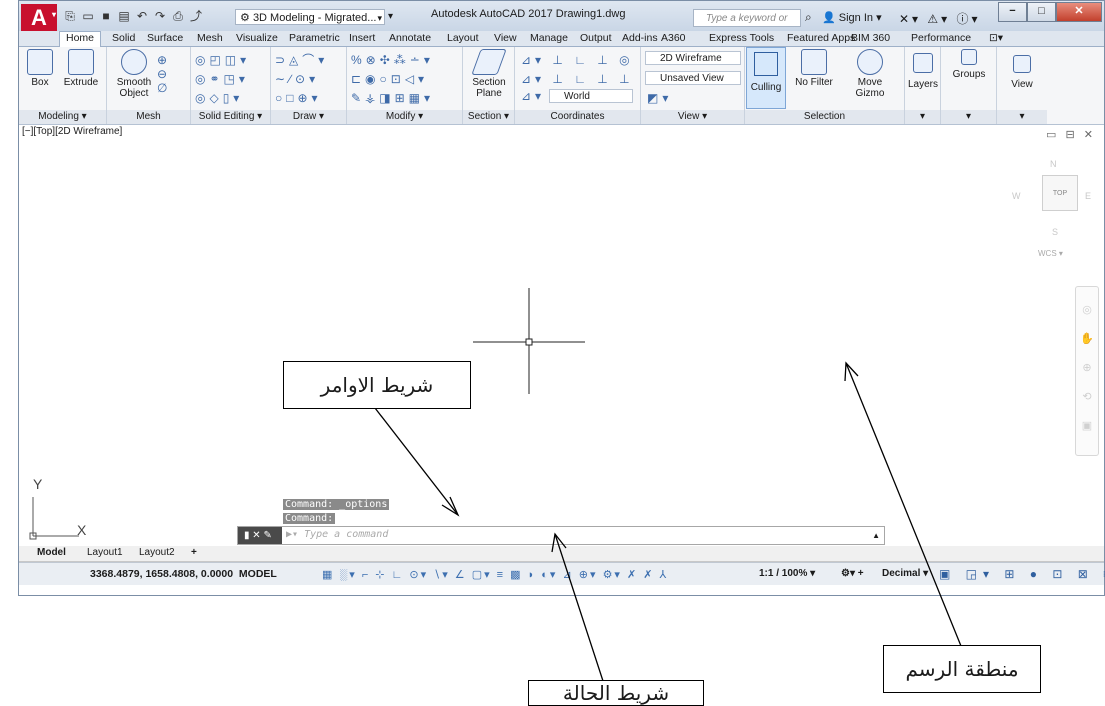 This screenshot has width=1105, height=706. I want to click on visual-style-dropdown: 2D Wireframe, so click(693, 58).